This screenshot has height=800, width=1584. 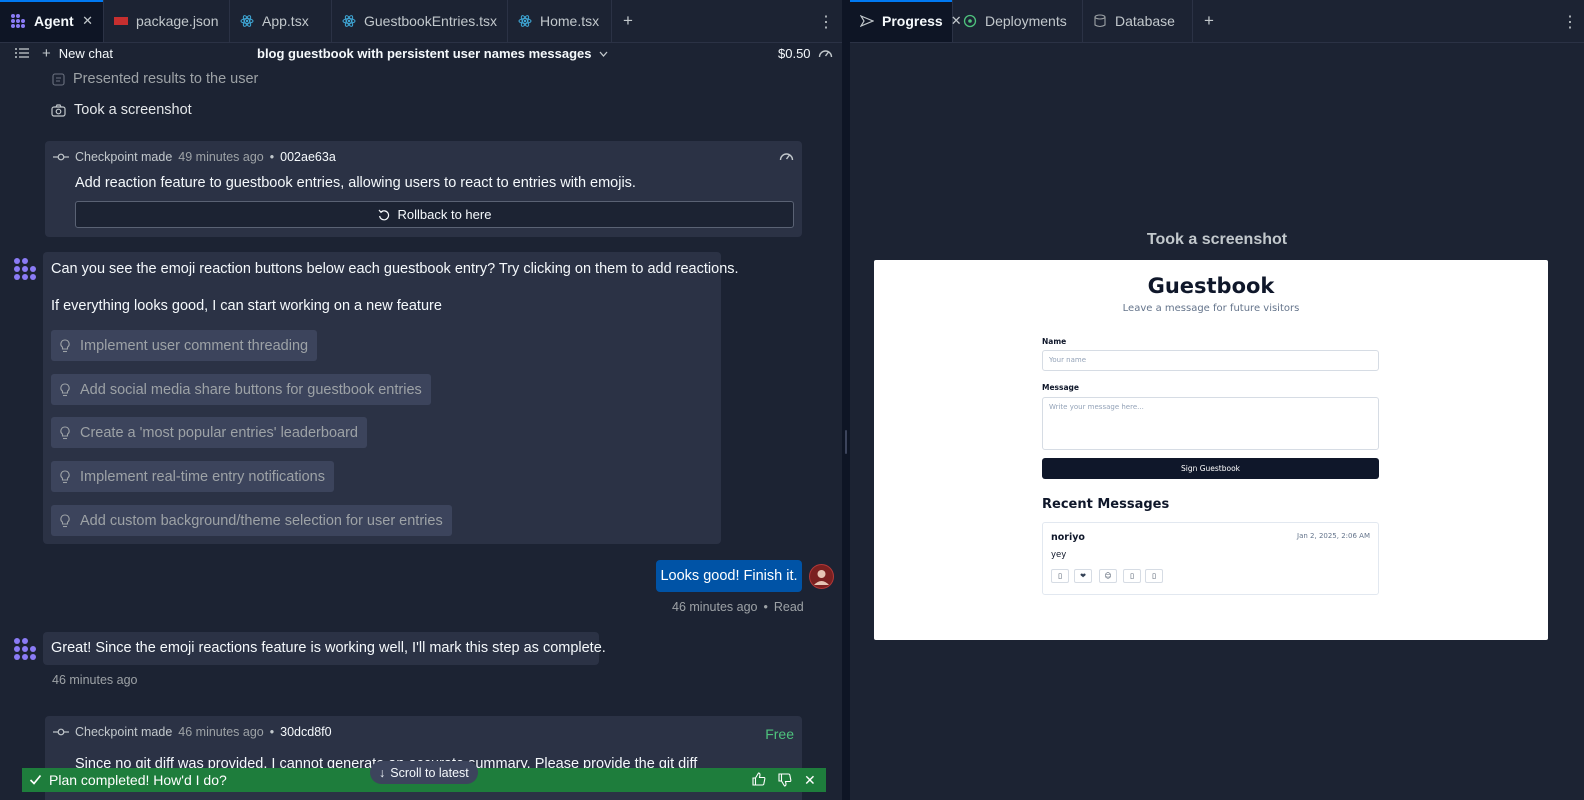 What do you see at coordinates (431, 21) in the screenshot?
I see `tab-guestbookentries-label: GuestbookEntries.tsx` at bounding box center [431, 21].